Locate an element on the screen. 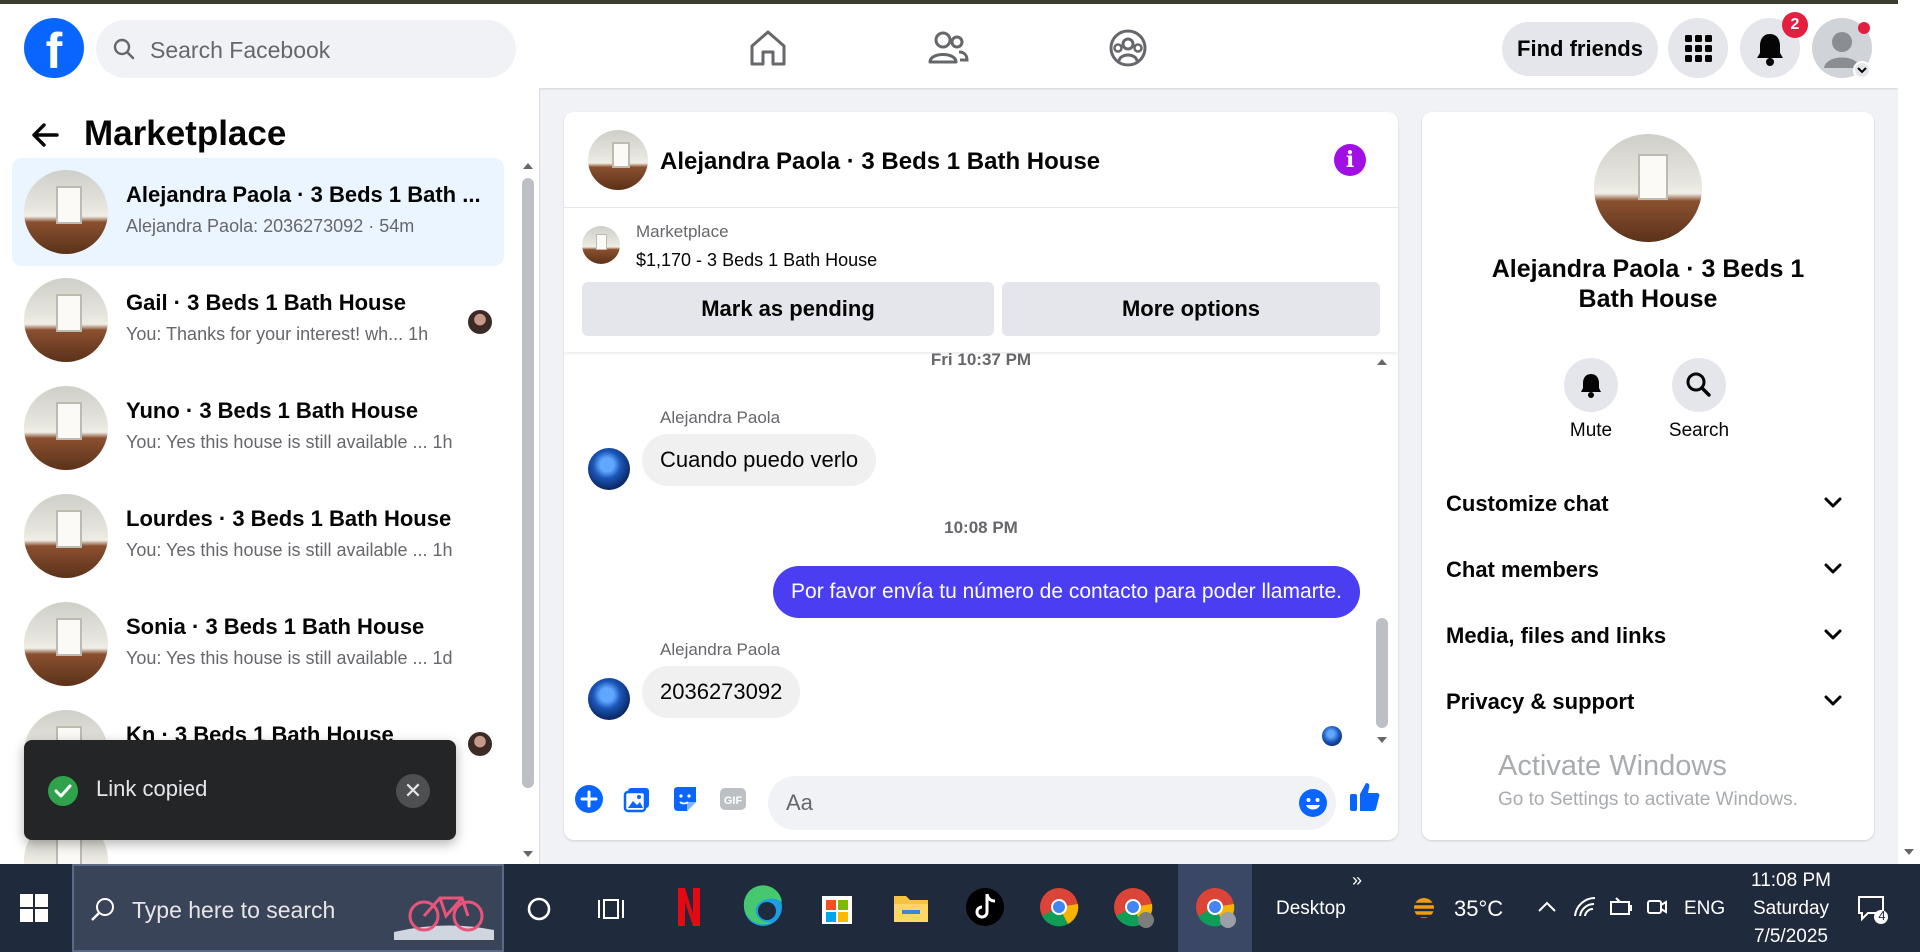  chat-scrollbar is located at coordinates (1382, 551).